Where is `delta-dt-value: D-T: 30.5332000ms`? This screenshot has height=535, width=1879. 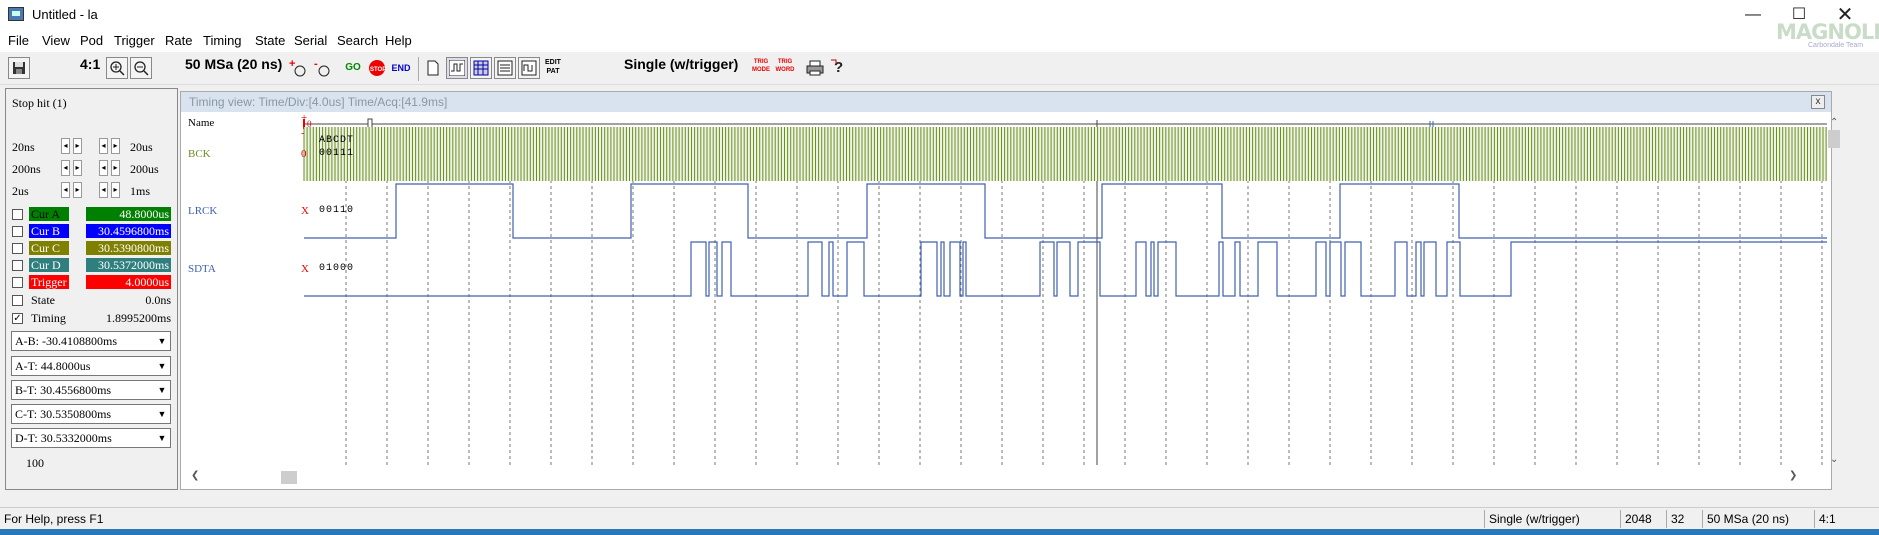 delta-dt-value: D-T: 30.5332000ms is located at coordinates (63, 438).